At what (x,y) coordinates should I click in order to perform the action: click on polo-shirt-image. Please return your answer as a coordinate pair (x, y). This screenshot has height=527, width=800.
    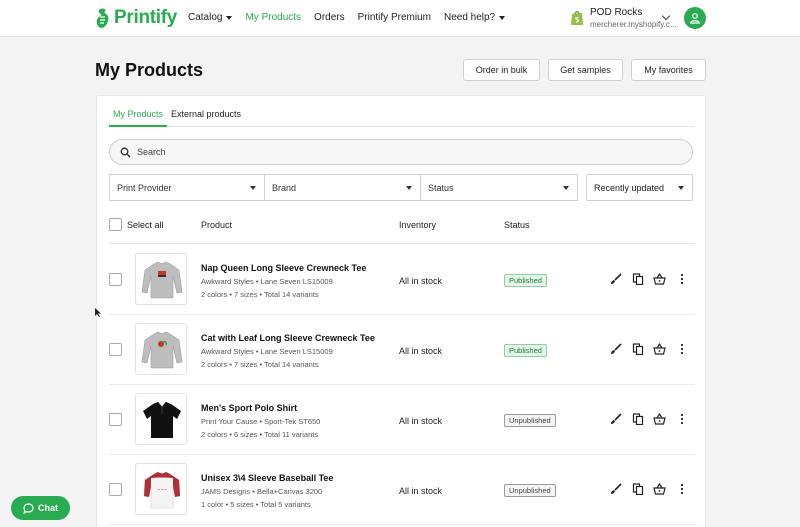
    Looking at the image, I should click on (162, 419).